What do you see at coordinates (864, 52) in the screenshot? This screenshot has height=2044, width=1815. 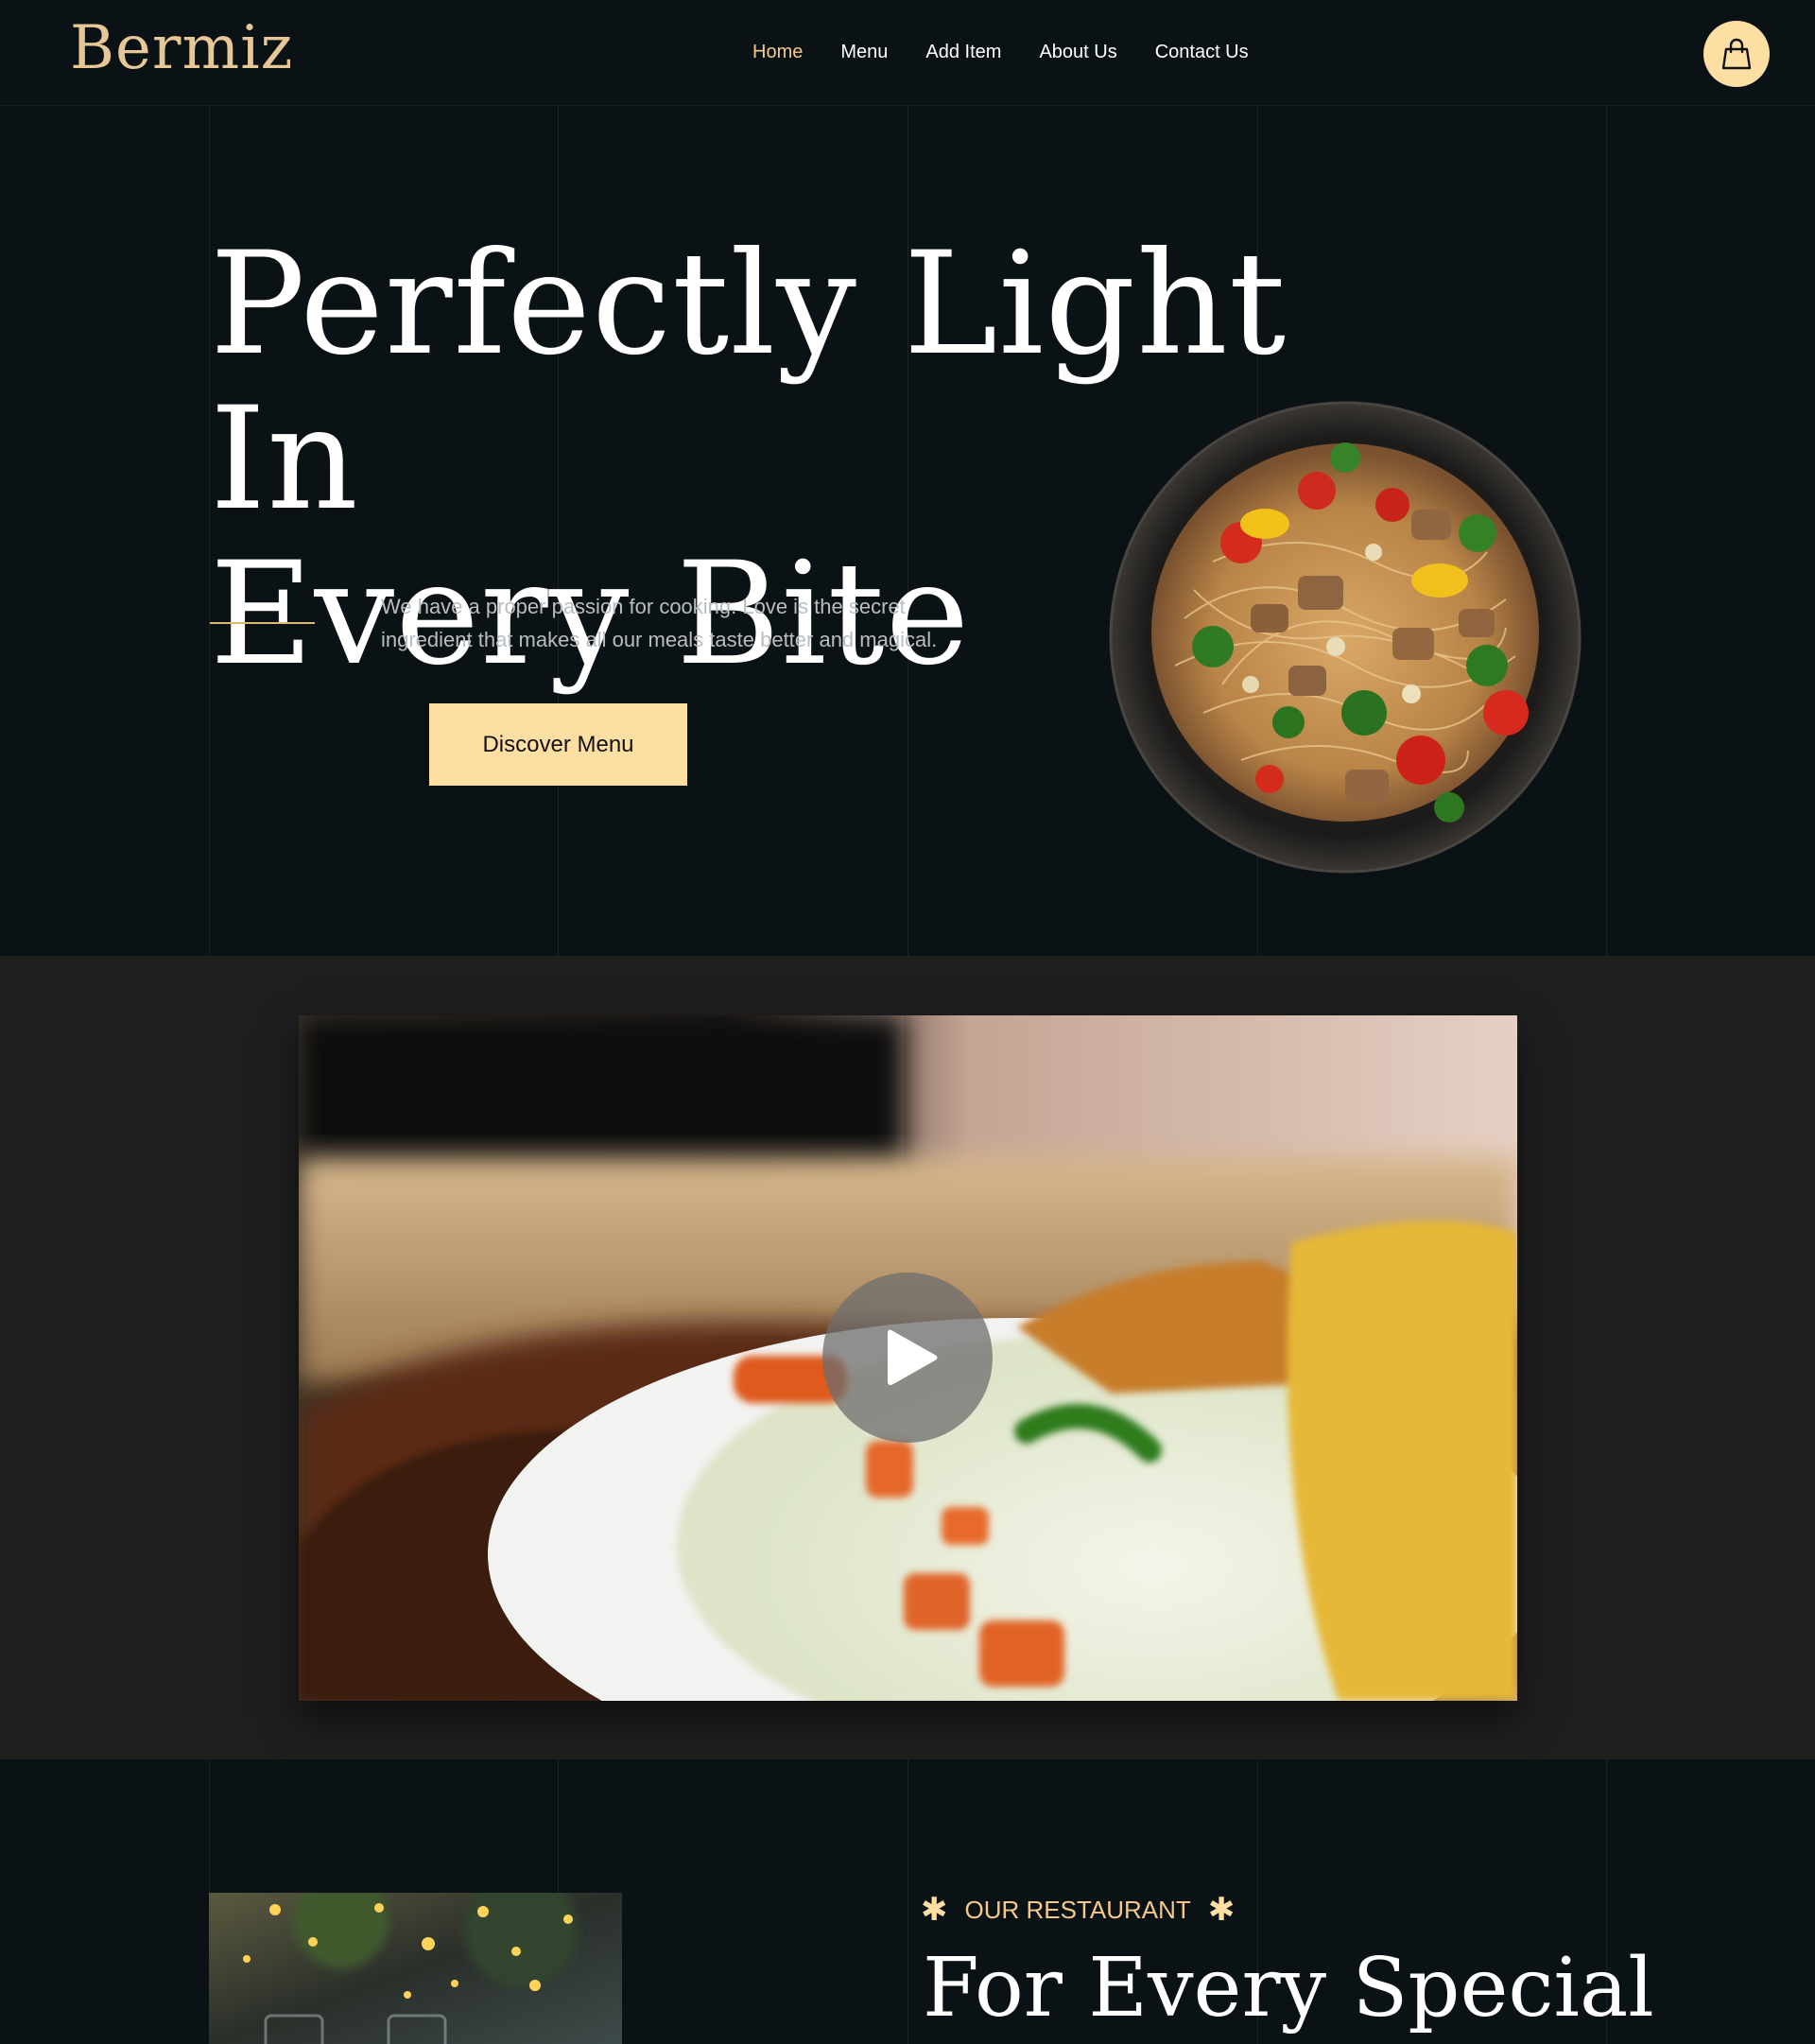 I see `nav-item-menu: Menu` at bounding box center [864, 52].